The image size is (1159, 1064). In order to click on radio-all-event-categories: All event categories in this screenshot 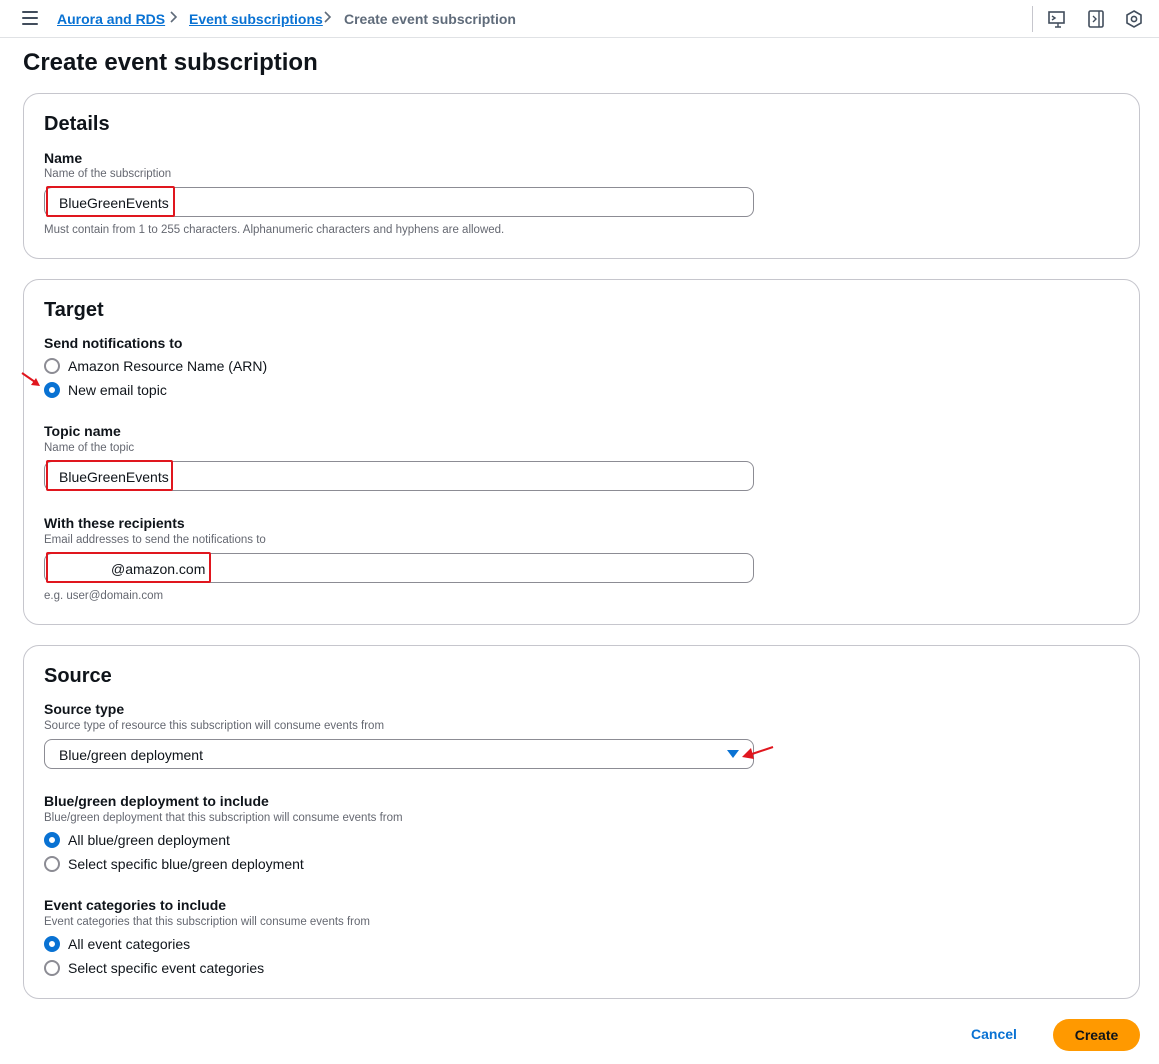, I will do `click(117, 944)`.